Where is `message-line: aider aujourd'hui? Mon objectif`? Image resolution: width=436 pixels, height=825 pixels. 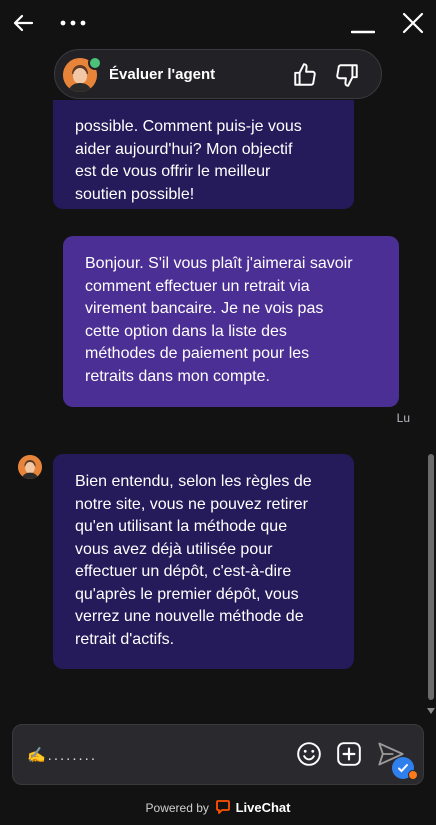 message-line: aider aujourd'hui? Mon objectif is located at coordinates (184, 149).